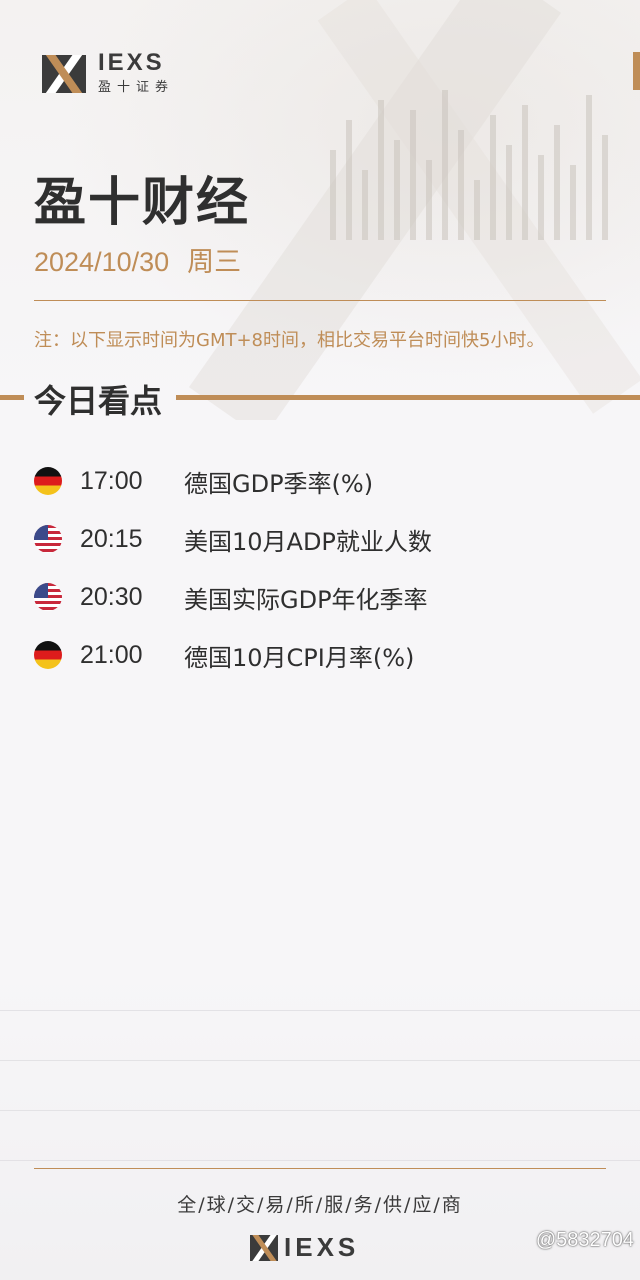  Describe the element at coordinates (636, 71) in the screenshot. I see `accent-tab` at that location.